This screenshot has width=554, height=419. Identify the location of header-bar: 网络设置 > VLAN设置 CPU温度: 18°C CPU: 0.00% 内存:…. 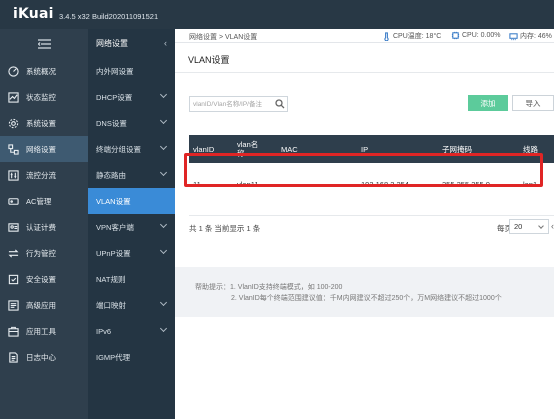
(364, 36).